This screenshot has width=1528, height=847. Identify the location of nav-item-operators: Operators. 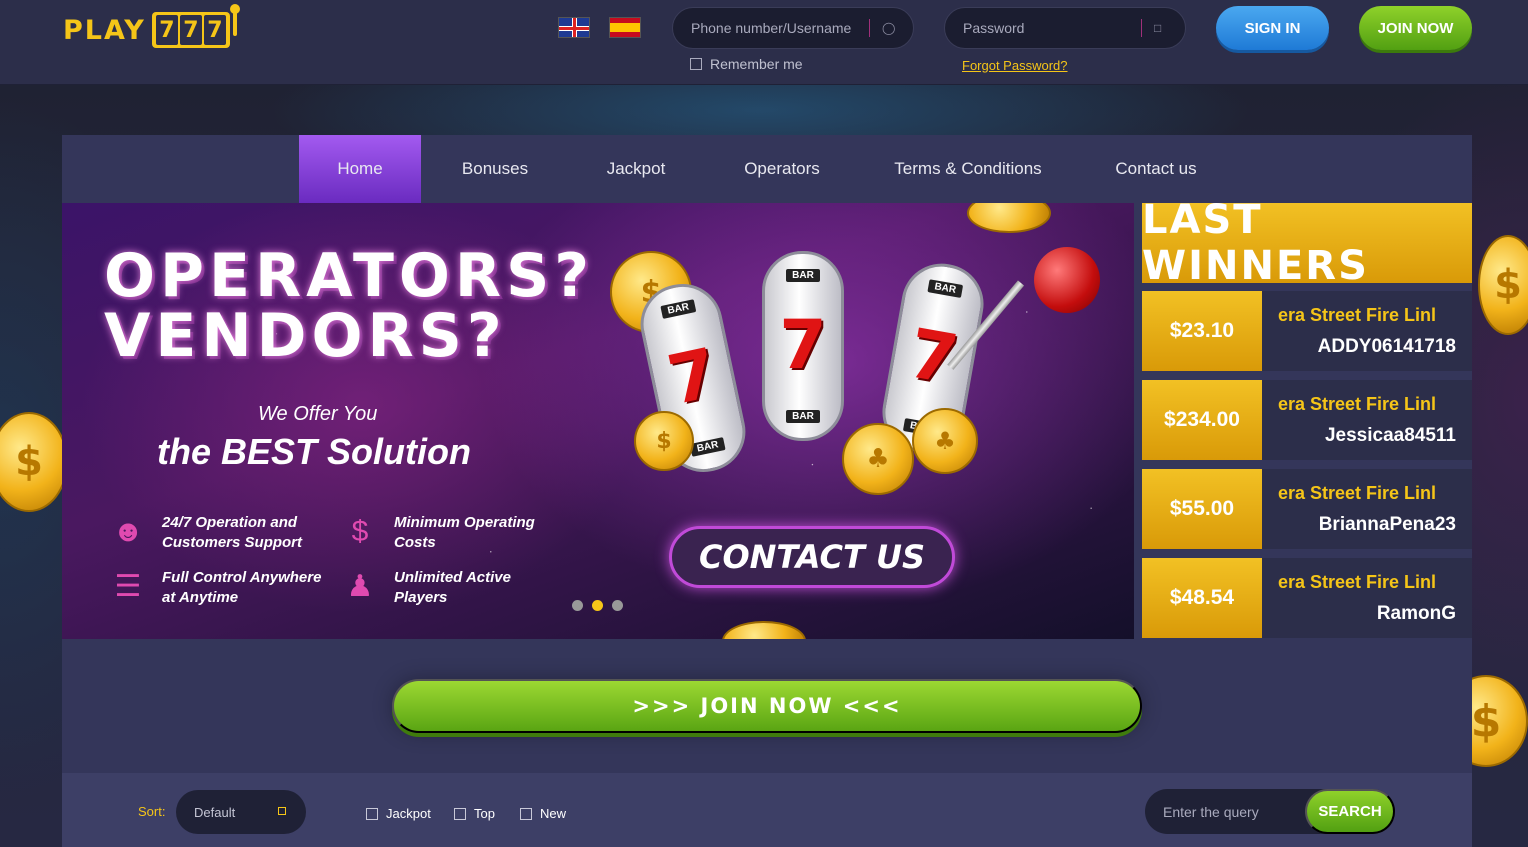
(782, 169).